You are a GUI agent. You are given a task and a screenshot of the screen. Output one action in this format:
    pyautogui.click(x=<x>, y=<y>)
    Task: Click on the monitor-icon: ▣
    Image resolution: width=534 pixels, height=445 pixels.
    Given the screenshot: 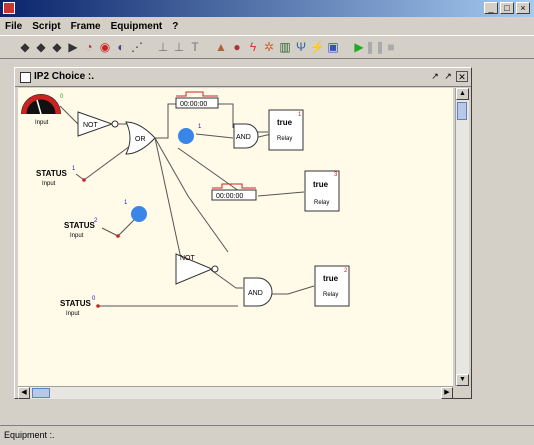 What is the action you would take?
    pyautogui.click(x=333, y=47)
    